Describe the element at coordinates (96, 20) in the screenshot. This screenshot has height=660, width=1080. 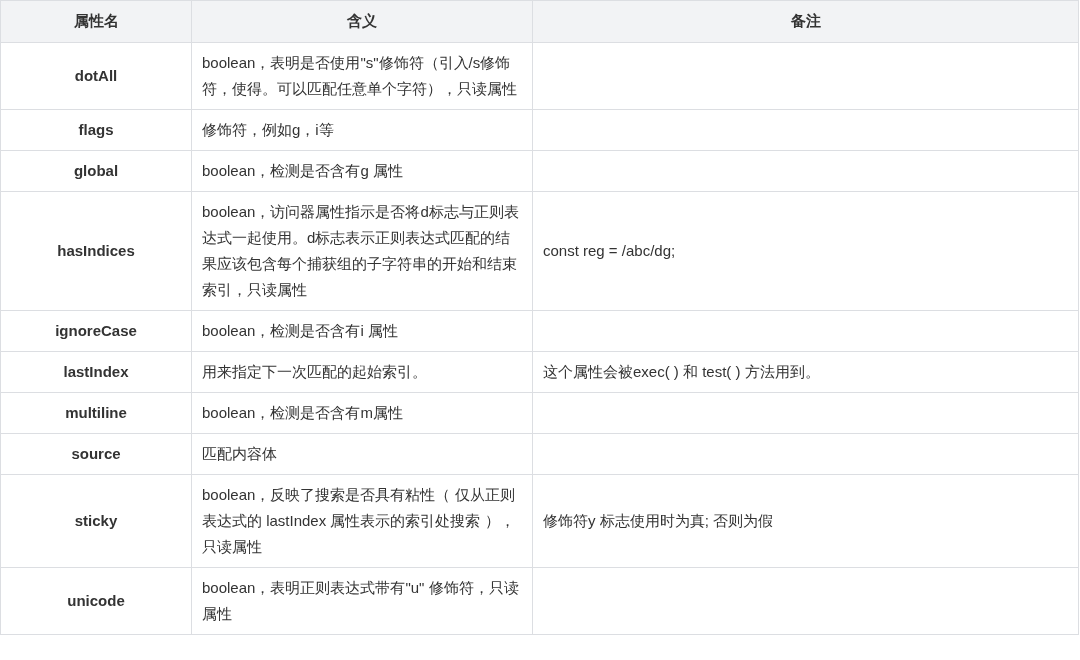
I see `column-header: 属性名` at that location.